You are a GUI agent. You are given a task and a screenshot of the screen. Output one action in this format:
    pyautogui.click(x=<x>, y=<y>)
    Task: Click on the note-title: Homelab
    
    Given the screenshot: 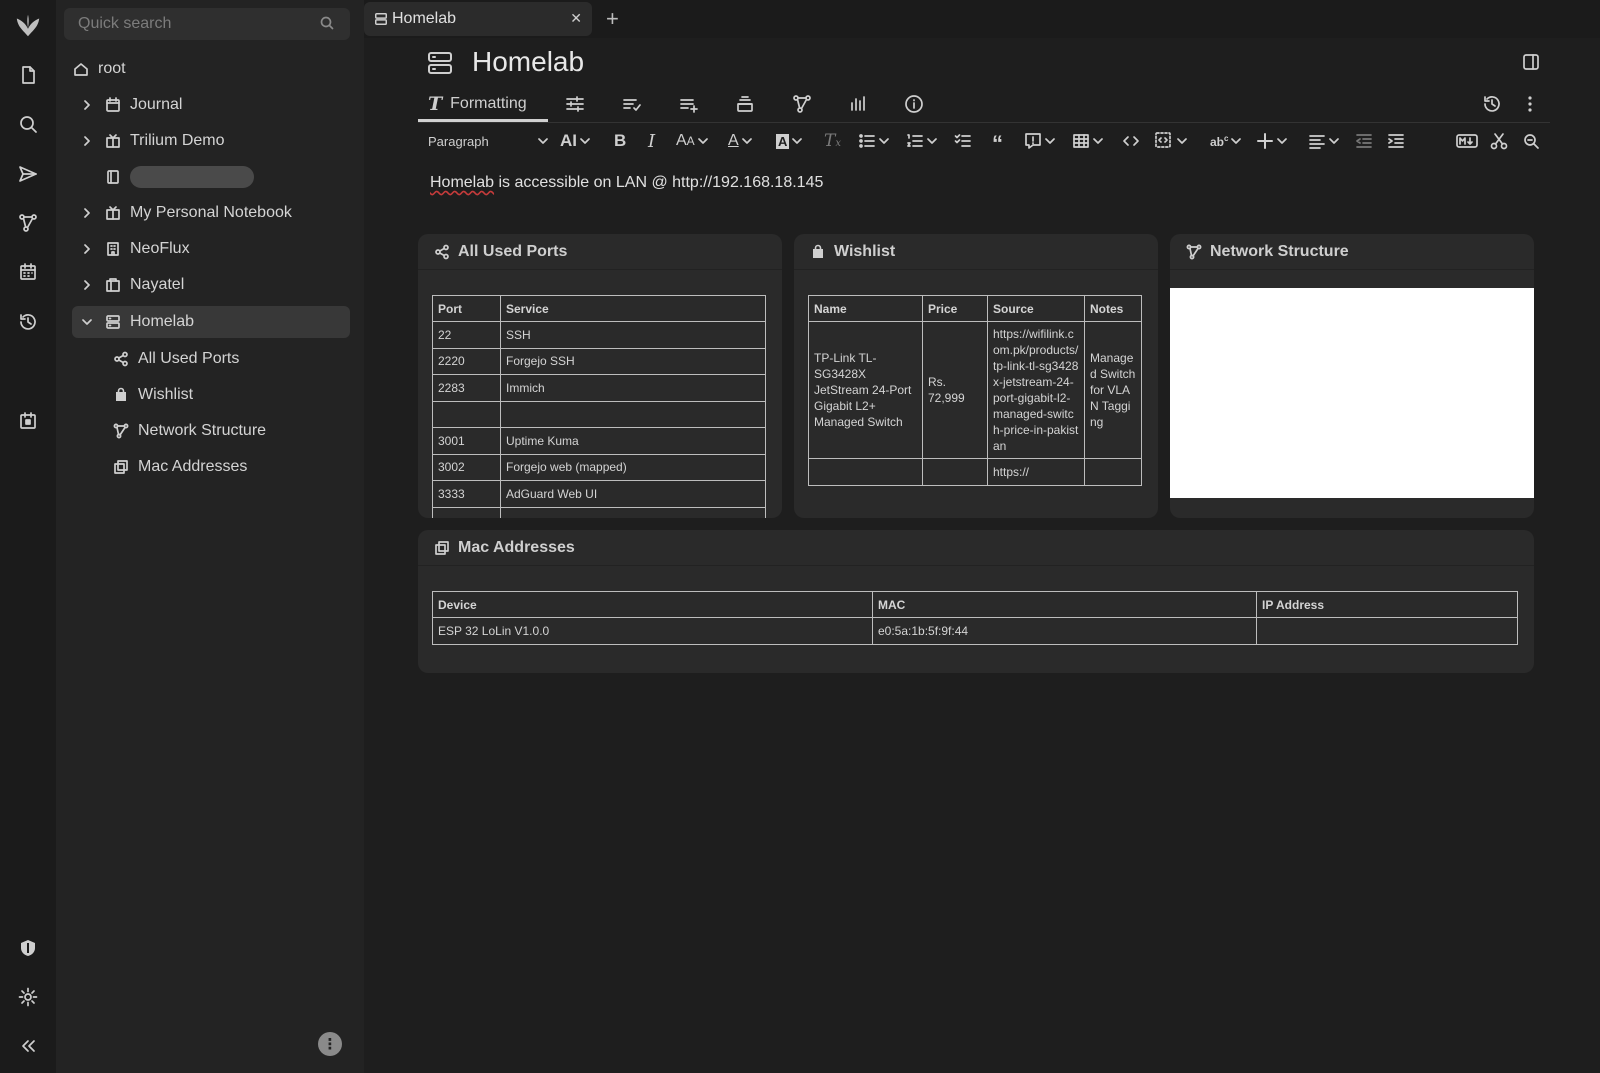 What is the action you would take?
    pyautogui.click(x=528, y=62)
    